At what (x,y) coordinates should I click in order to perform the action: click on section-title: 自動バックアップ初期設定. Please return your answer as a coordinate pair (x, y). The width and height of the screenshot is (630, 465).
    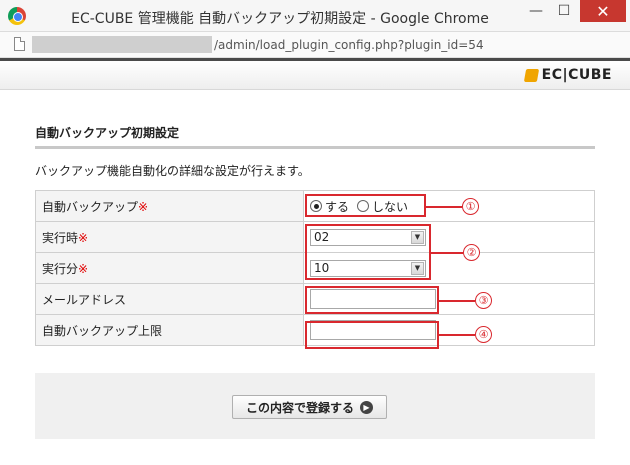
    Looking at the image, I should click on (107, 133).